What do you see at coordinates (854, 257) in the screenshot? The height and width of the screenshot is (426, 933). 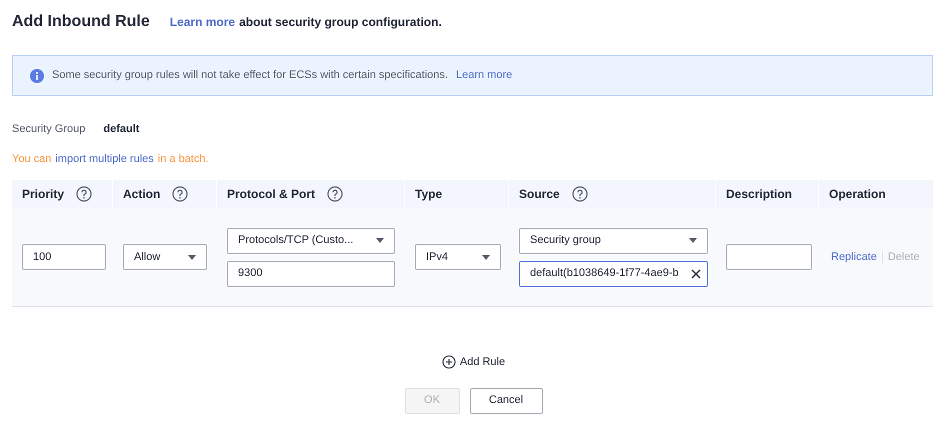 I see `replicate-link: Replicate` at bounding box center [854, 257].